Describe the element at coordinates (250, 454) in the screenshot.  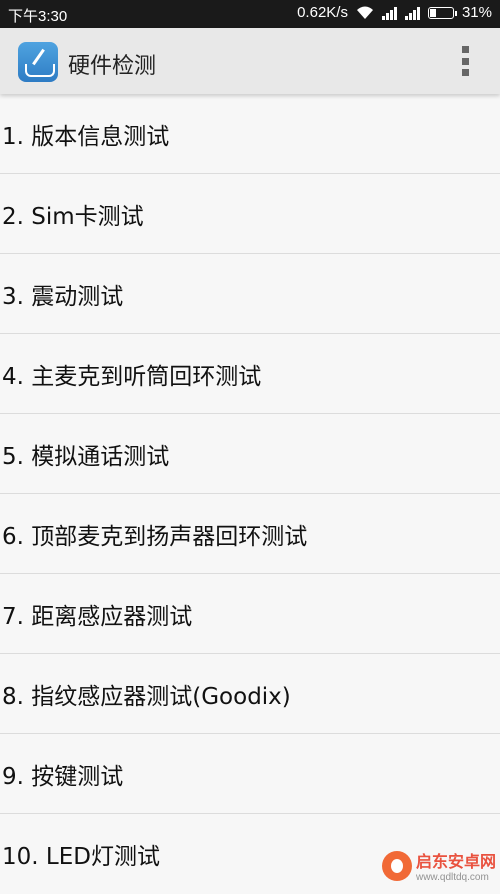
I see `list-item-simulated-call: 5. 模拟通话测试` at that location.